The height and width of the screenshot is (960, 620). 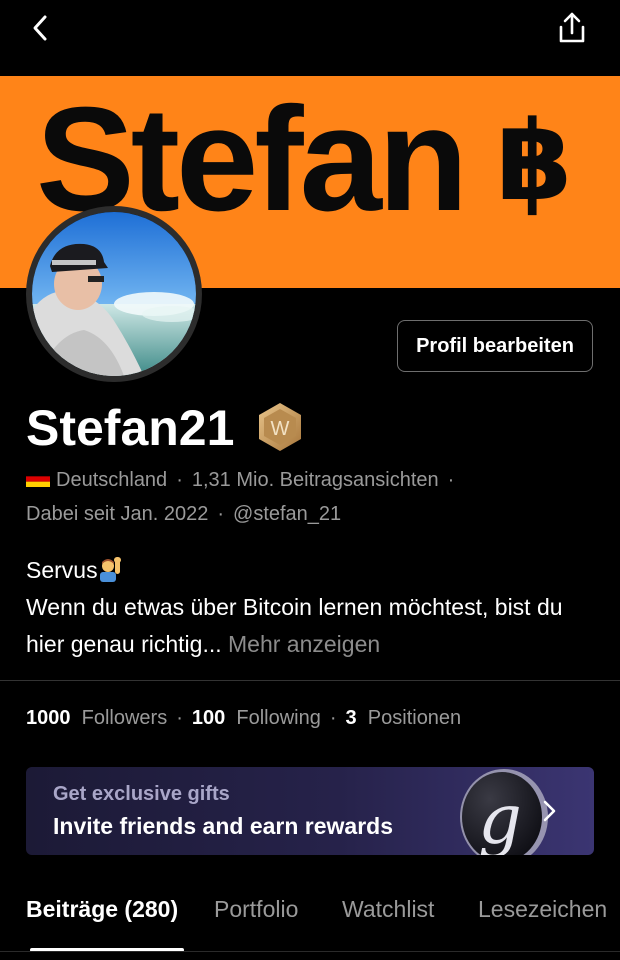 What do you see at coordinates (287, 514) in the screenshot?
I see `profile-handle: @stefan_21` at bounding box center [287, 514].